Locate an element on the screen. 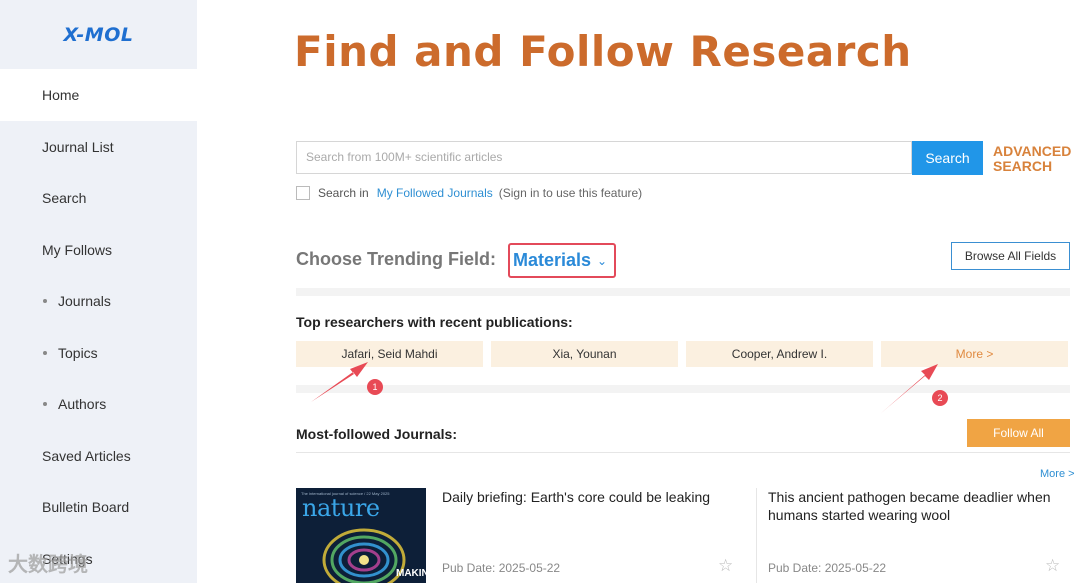 This screenshot has width=1080, height=585. annotation-marker: 2 is located at coordinates (940, 398).